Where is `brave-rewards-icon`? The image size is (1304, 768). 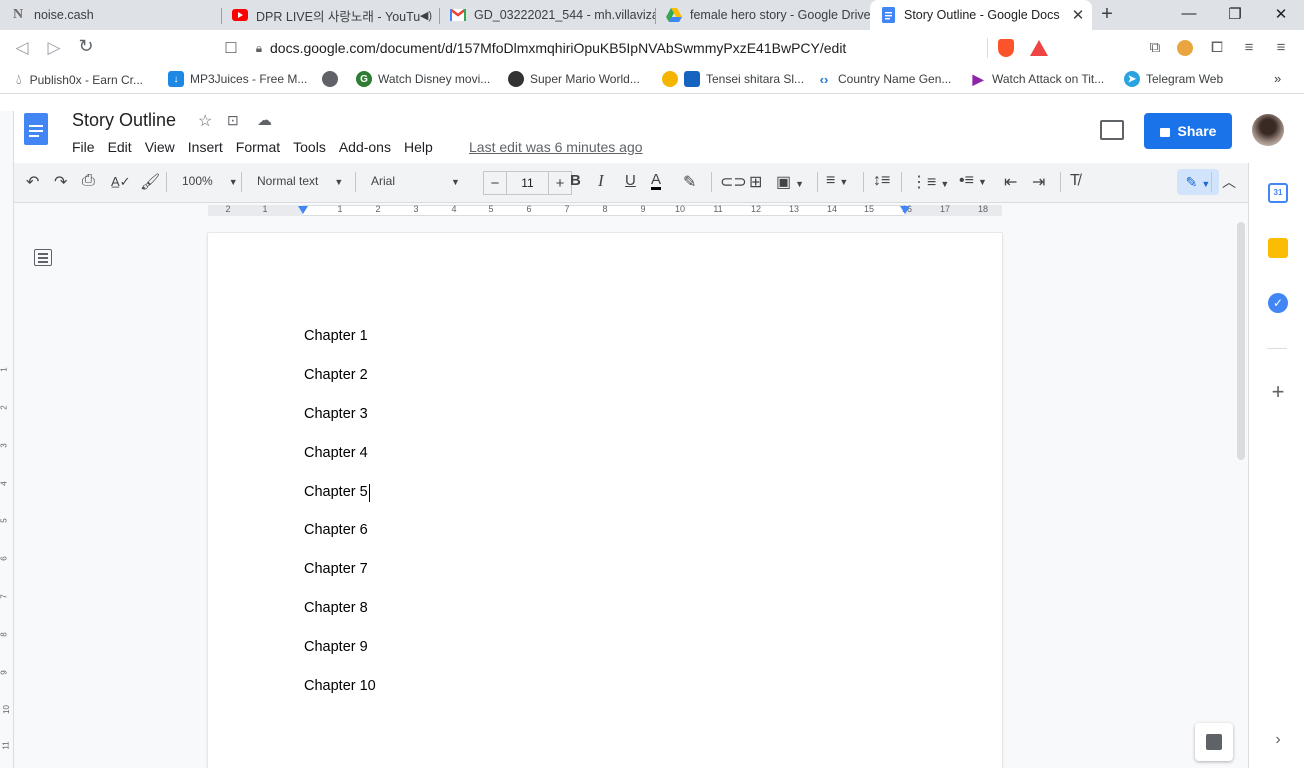 brave-rewards-icon is located at coordinates (1039, 48).